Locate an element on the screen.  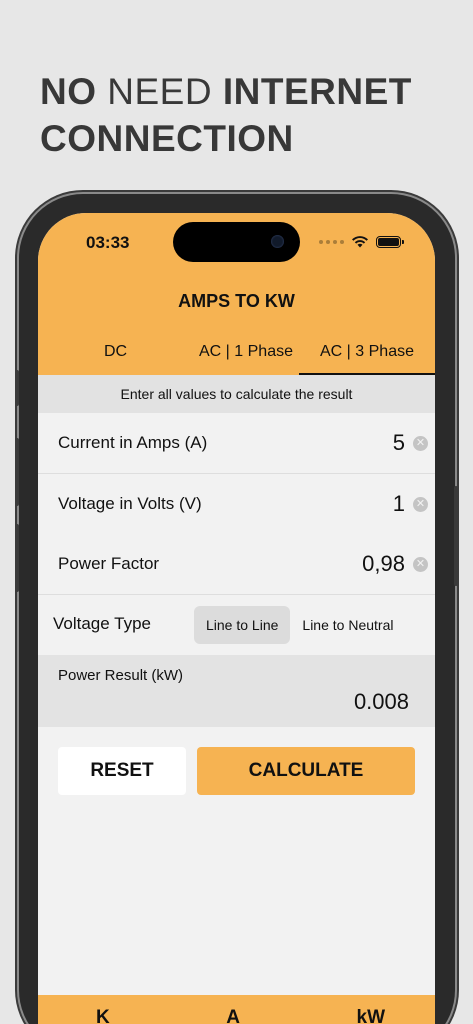
bottom-tab-bar: K A kW is located at coordinates (236, 1009).